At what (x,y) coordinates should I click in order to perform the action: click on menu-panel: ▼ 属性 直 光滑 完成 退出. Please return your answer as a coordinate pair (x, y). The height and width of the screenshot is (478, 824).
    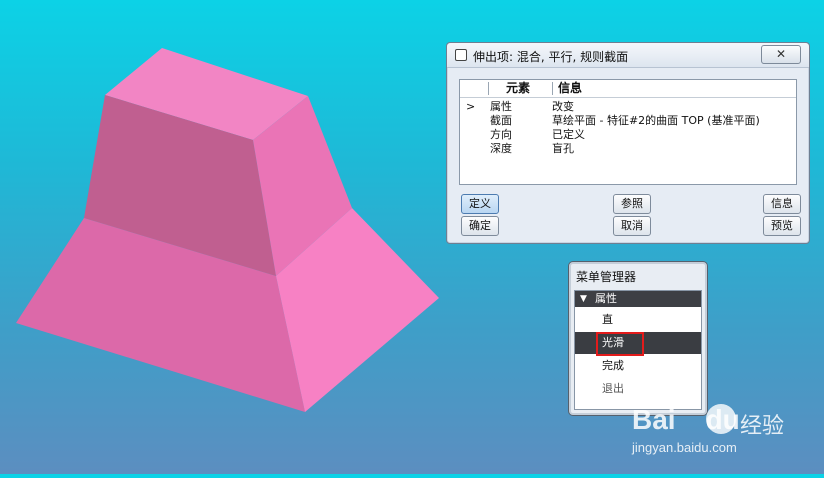
    Looking at the image, I should click on (638, 350).